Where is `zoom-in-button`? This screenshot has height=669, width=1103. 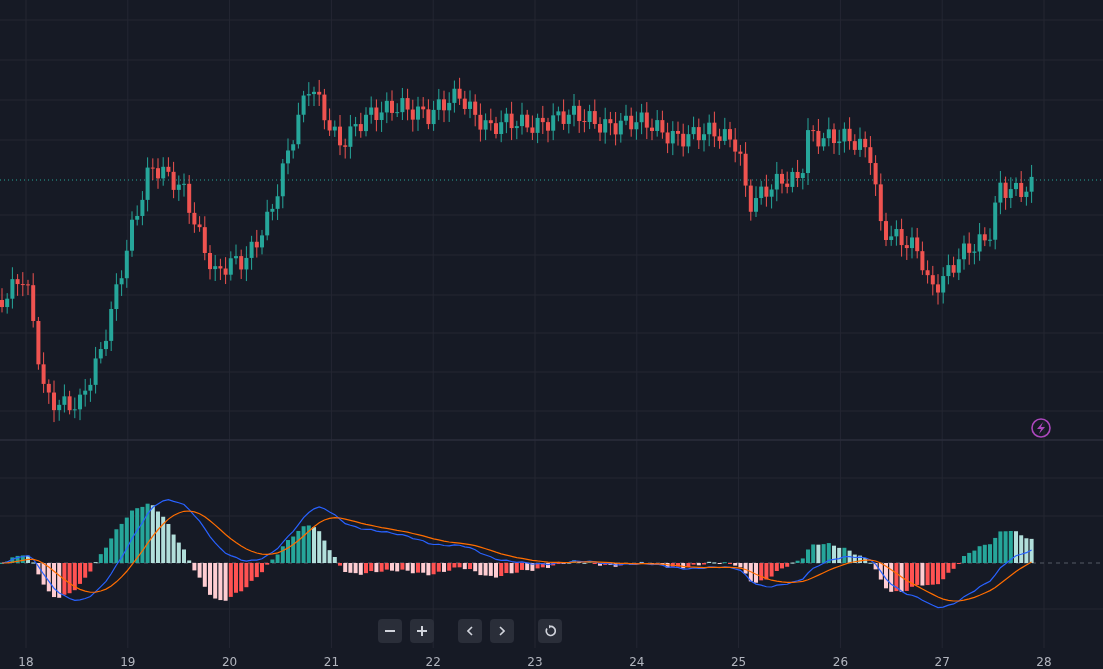
zoom-in-button is located at coordinates (422, 631).